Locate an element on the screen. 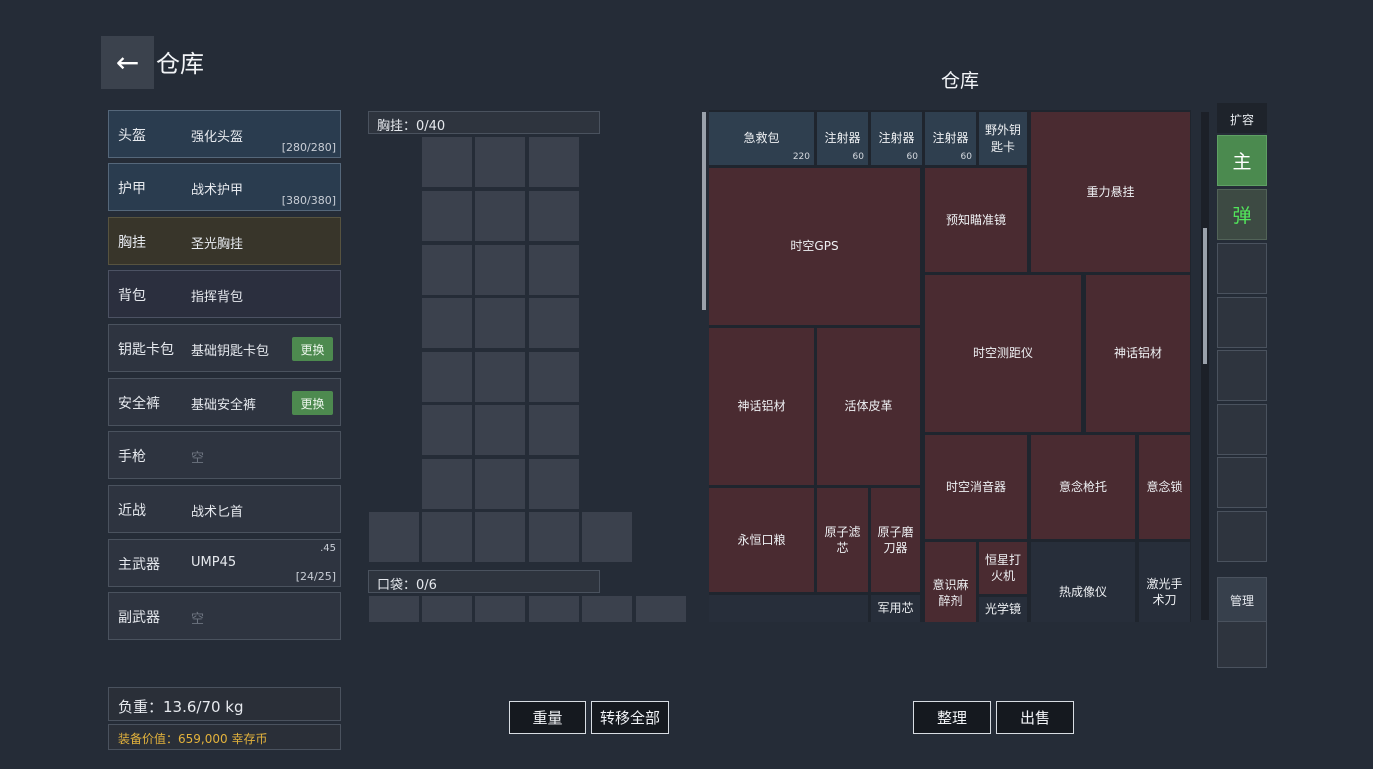  ammo-count: [24/25] is located at coordinates (315, 576).